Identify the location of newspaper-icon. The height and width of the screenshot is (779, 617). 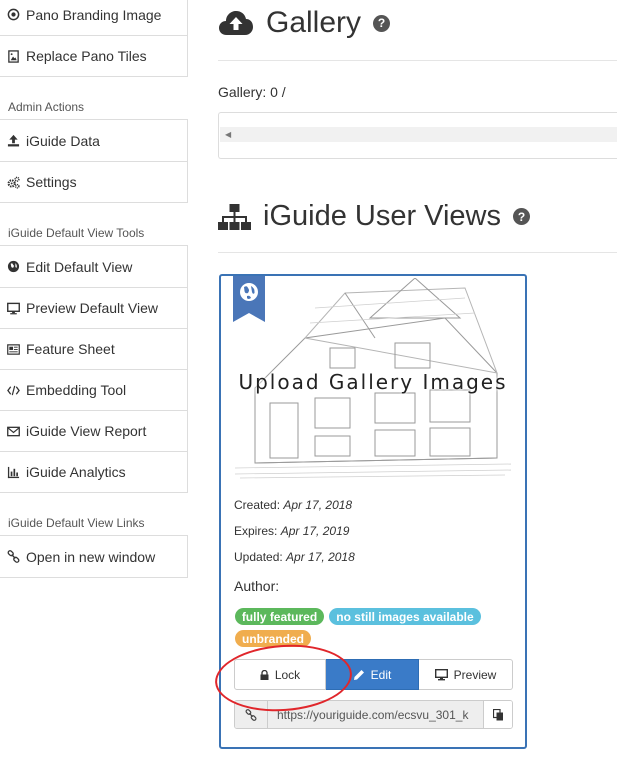
(13, 349).